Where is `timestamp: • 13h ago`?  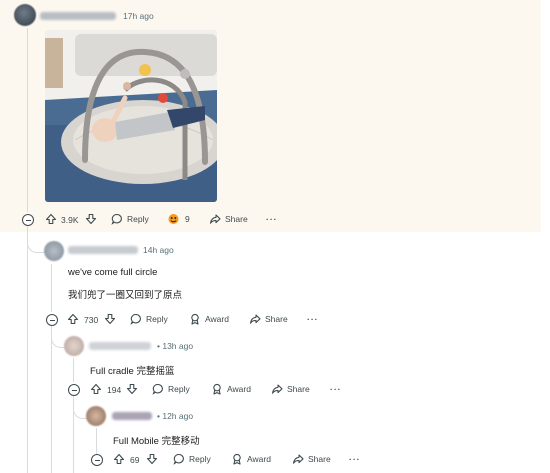 timestamp: • 13h ago is located at coordinates (175, 346).